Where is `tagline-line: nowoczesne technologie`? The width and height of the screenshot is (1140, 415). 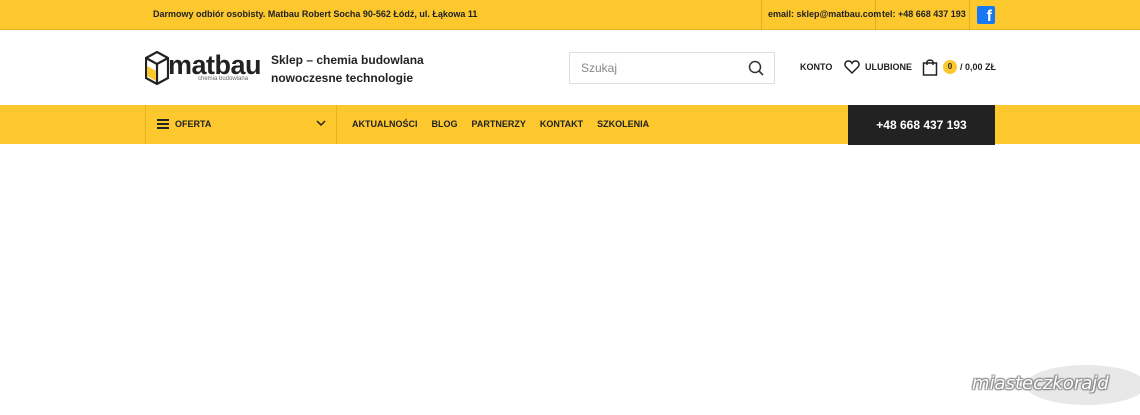
tagline-line: nowoczesne technologie is located at coordinates (342, 78).